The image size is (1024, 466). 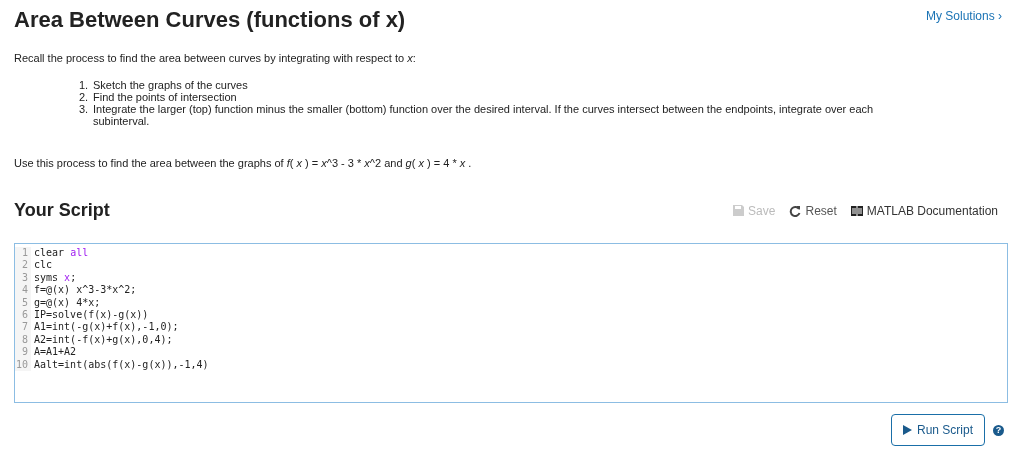 I want to click on book-icon, so click(x=856, y=210).